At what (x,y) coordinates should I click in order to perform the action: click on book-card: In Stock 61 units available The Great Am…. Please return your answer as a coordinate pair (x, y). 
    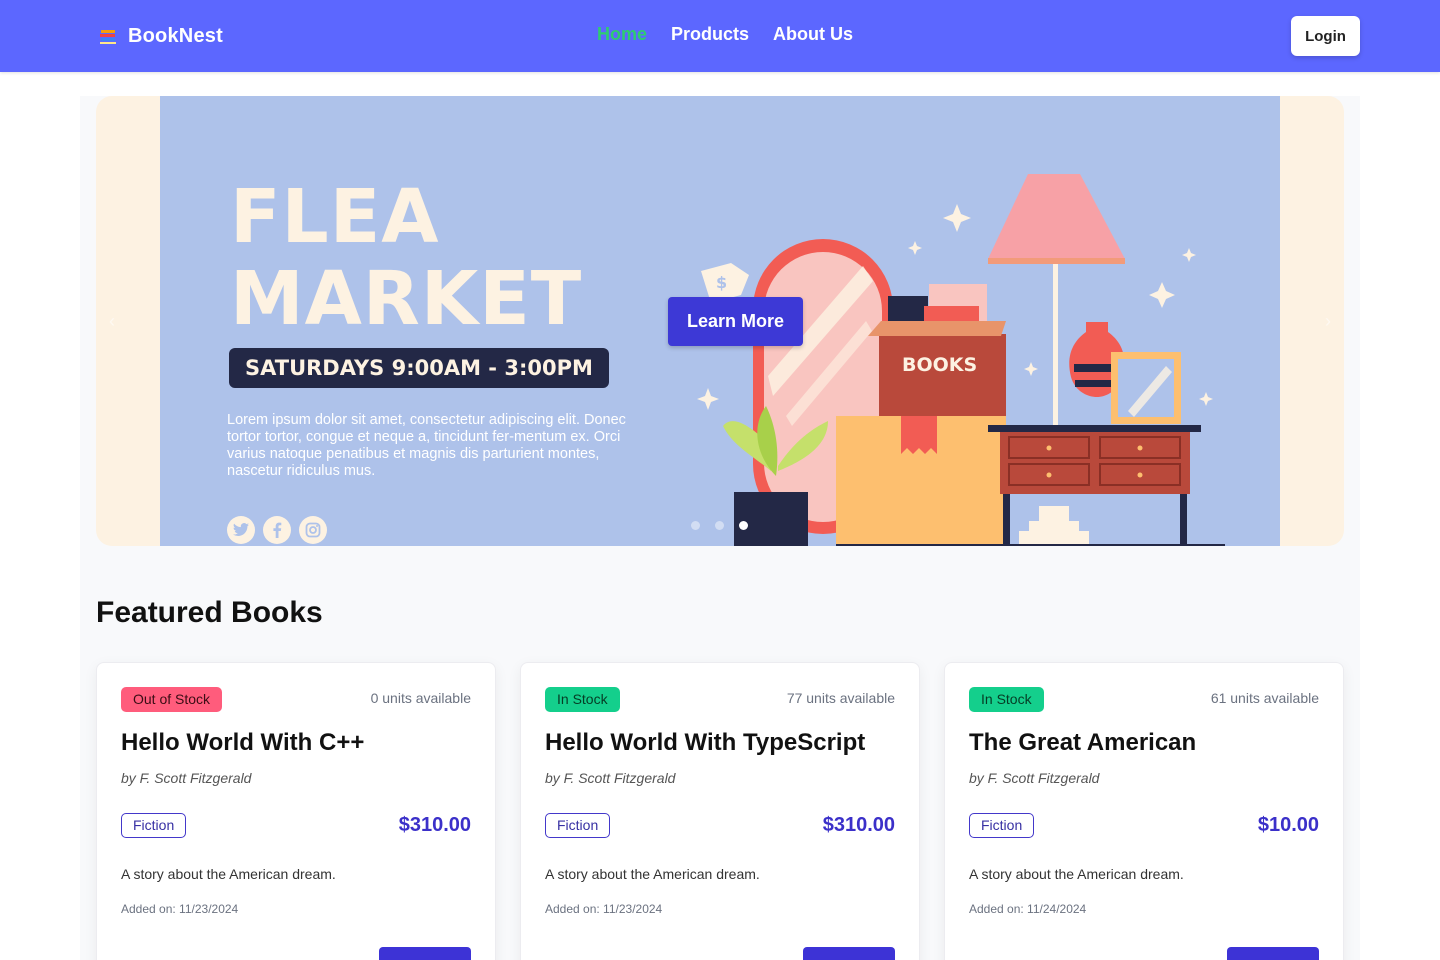
    Looking at the image, I should click on (1144, 811).